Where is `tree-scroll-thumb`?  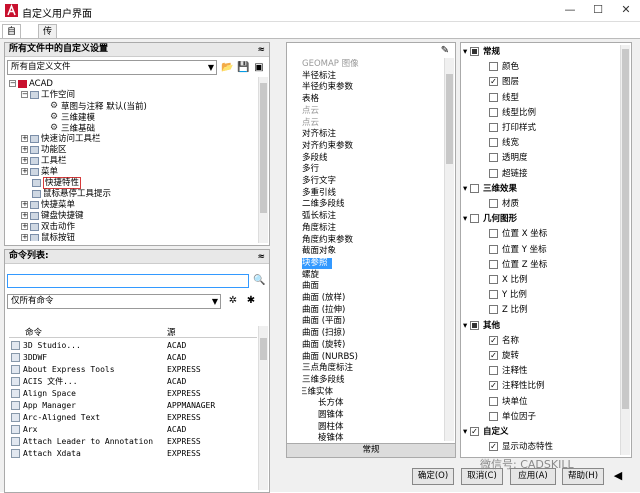
tree-scroll-thumb is located at coordinates (263, 148).